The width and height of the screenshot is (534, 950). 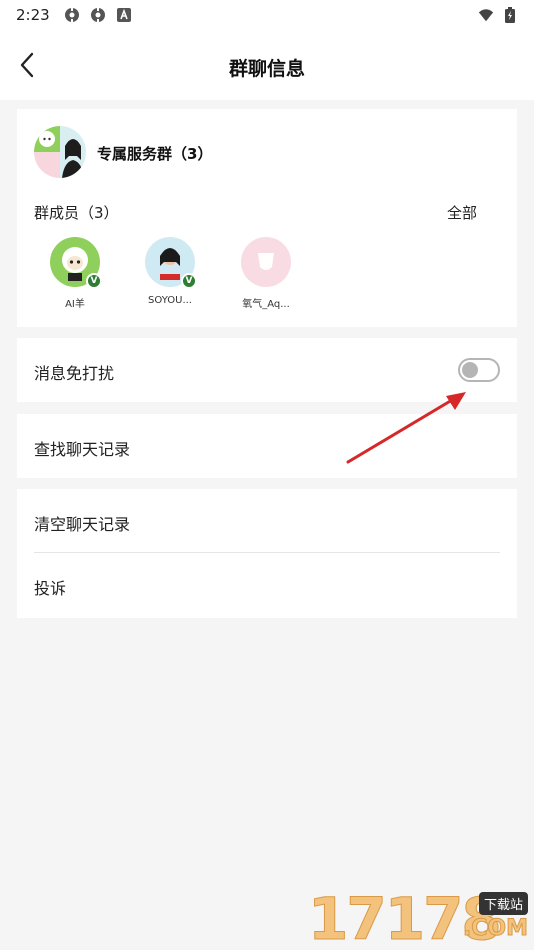 I want to click on group-name: 专属服务群（3）, so click(x=155, y=154).